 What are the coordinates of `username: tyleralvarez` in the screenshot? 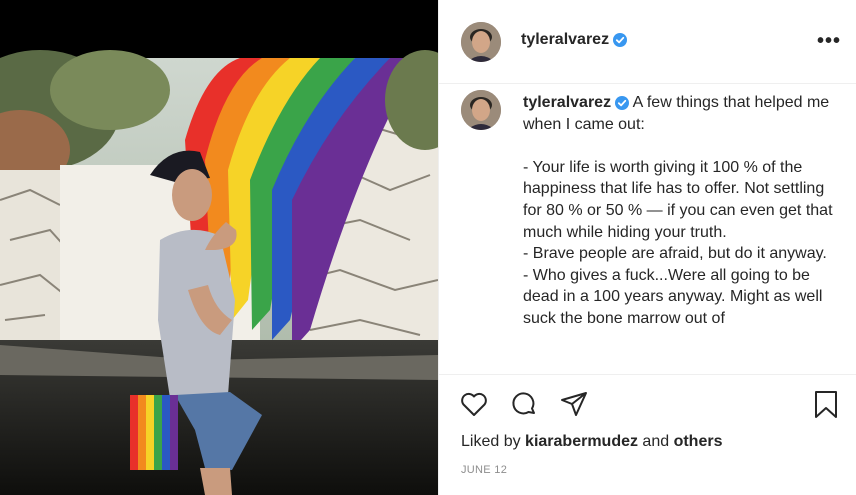 It's located at (574, 40).